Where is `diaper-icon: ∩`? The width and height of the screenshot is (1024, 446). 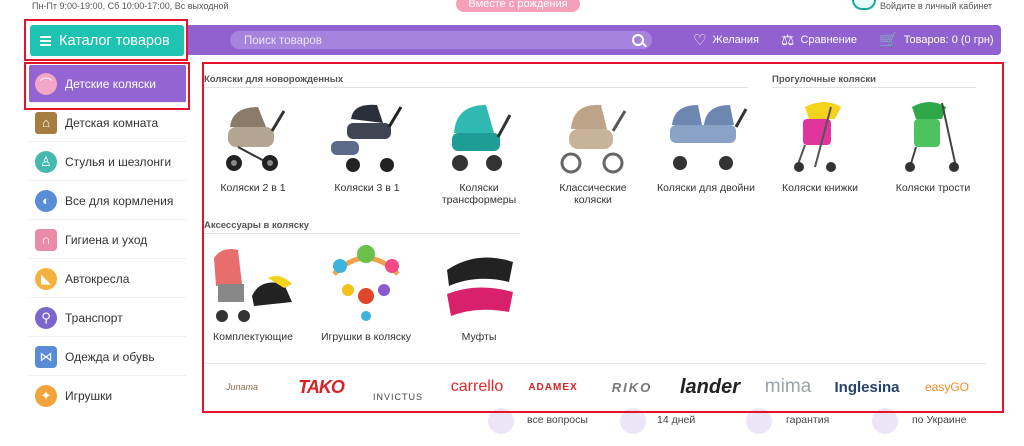 diaper-icon: ∩ is located at coordinates (46, 239).